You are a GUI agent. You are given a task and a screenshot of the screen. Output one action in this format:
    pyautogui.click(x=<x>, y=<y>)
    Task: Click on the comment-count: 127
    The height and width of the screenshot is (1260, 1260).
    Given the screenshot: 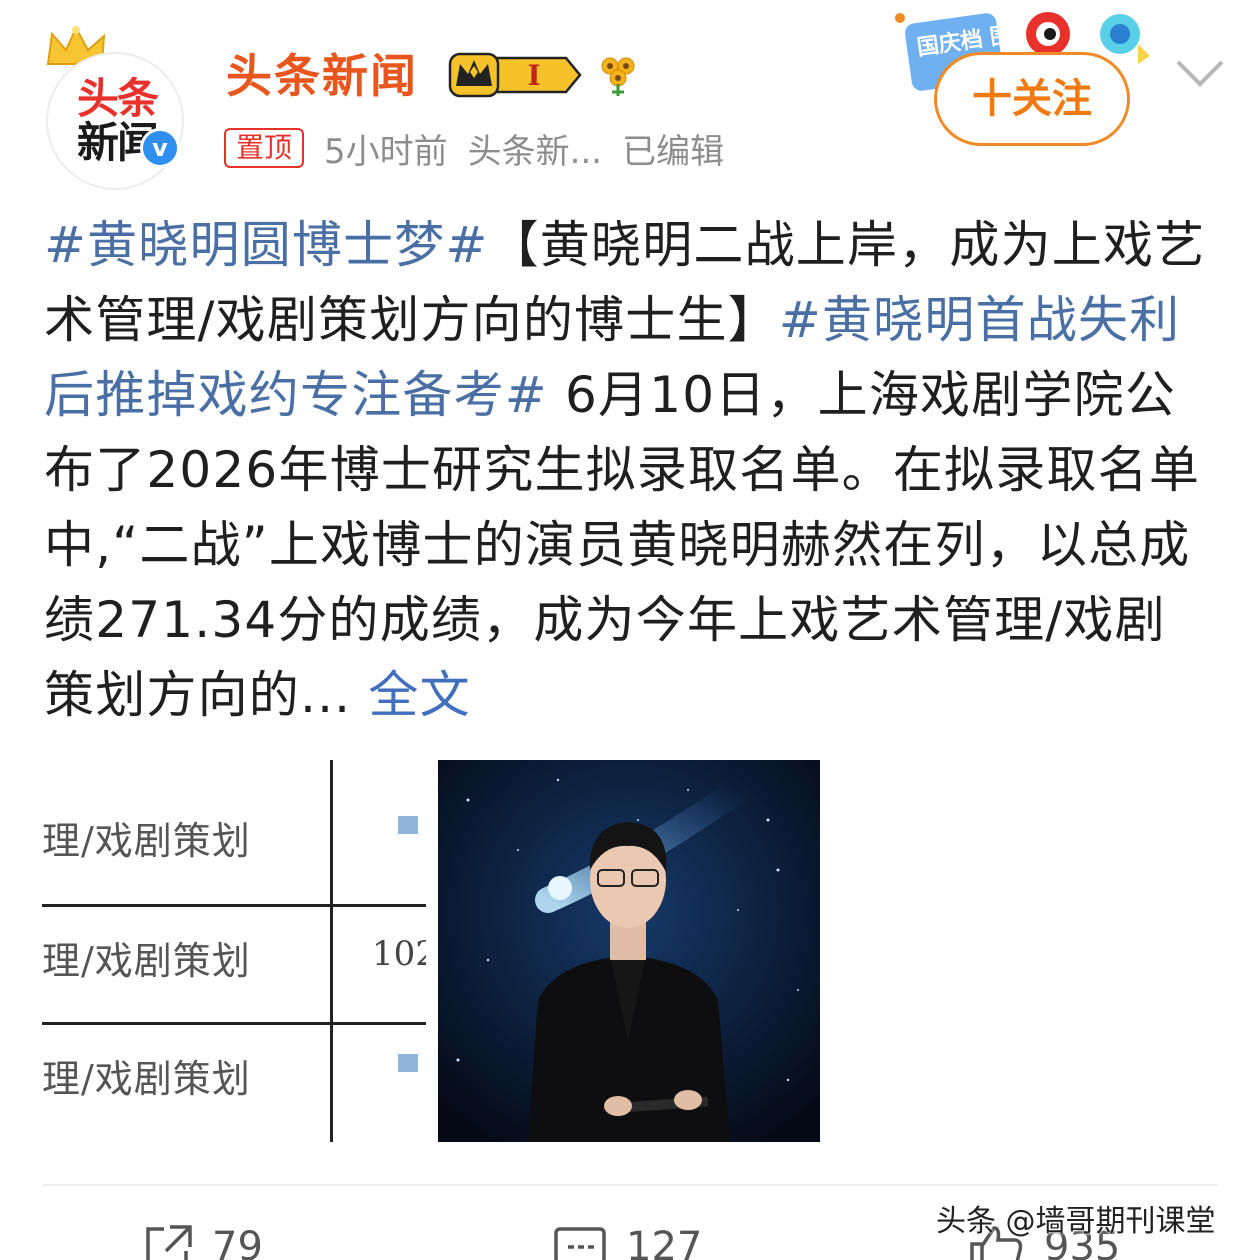 What is the action you would take?
    pyautogui.click(x=664, y=1242)
    